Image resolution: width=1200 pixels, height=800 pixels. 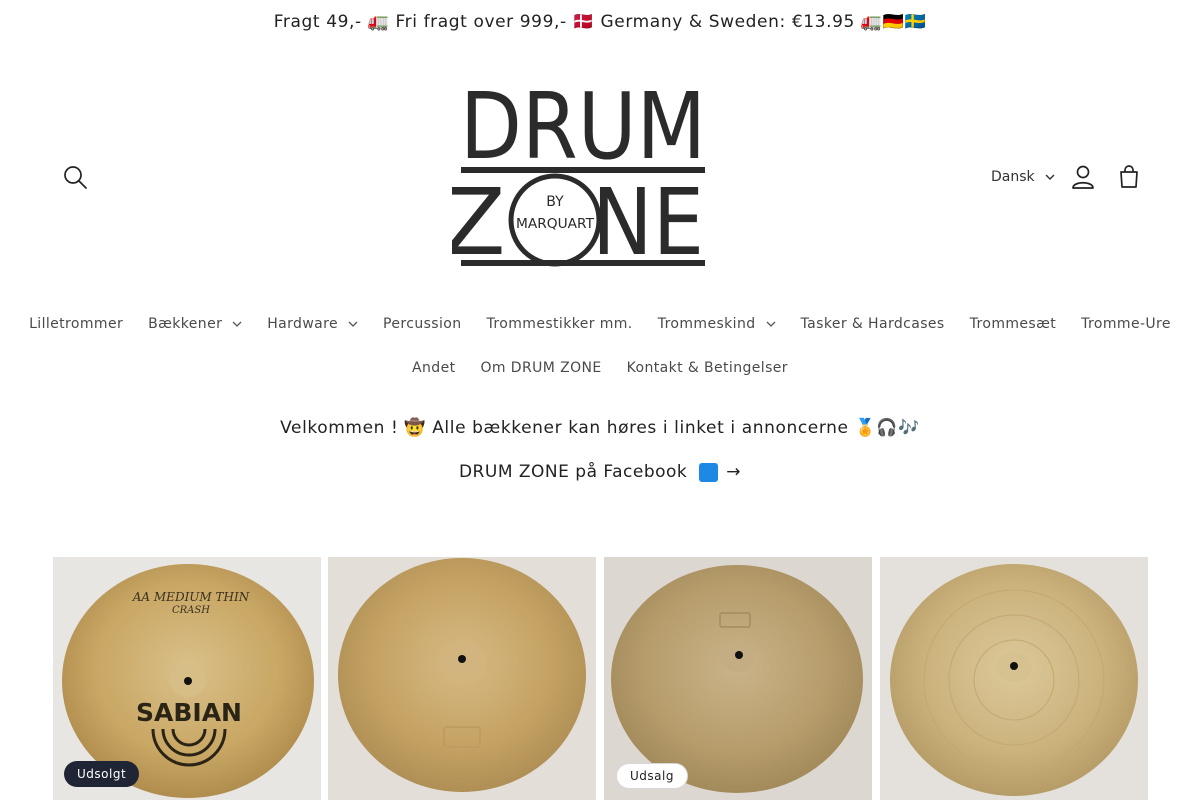 What do you see at coordinates (303, 324) in the screenshot?
I see `nav-label: Hardware` at bounding box center [303, 324].